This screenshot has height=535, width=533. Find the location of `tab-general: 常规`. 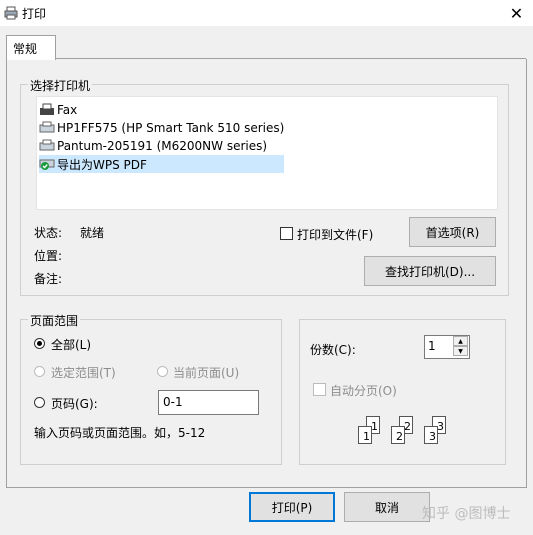

tab-general: 常规 is located at coordinates (31, 47).